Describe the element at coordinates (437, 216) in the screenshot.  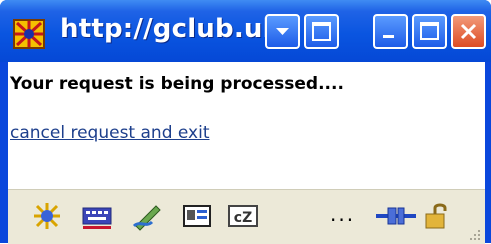
I see `padlock-icon` at that location.